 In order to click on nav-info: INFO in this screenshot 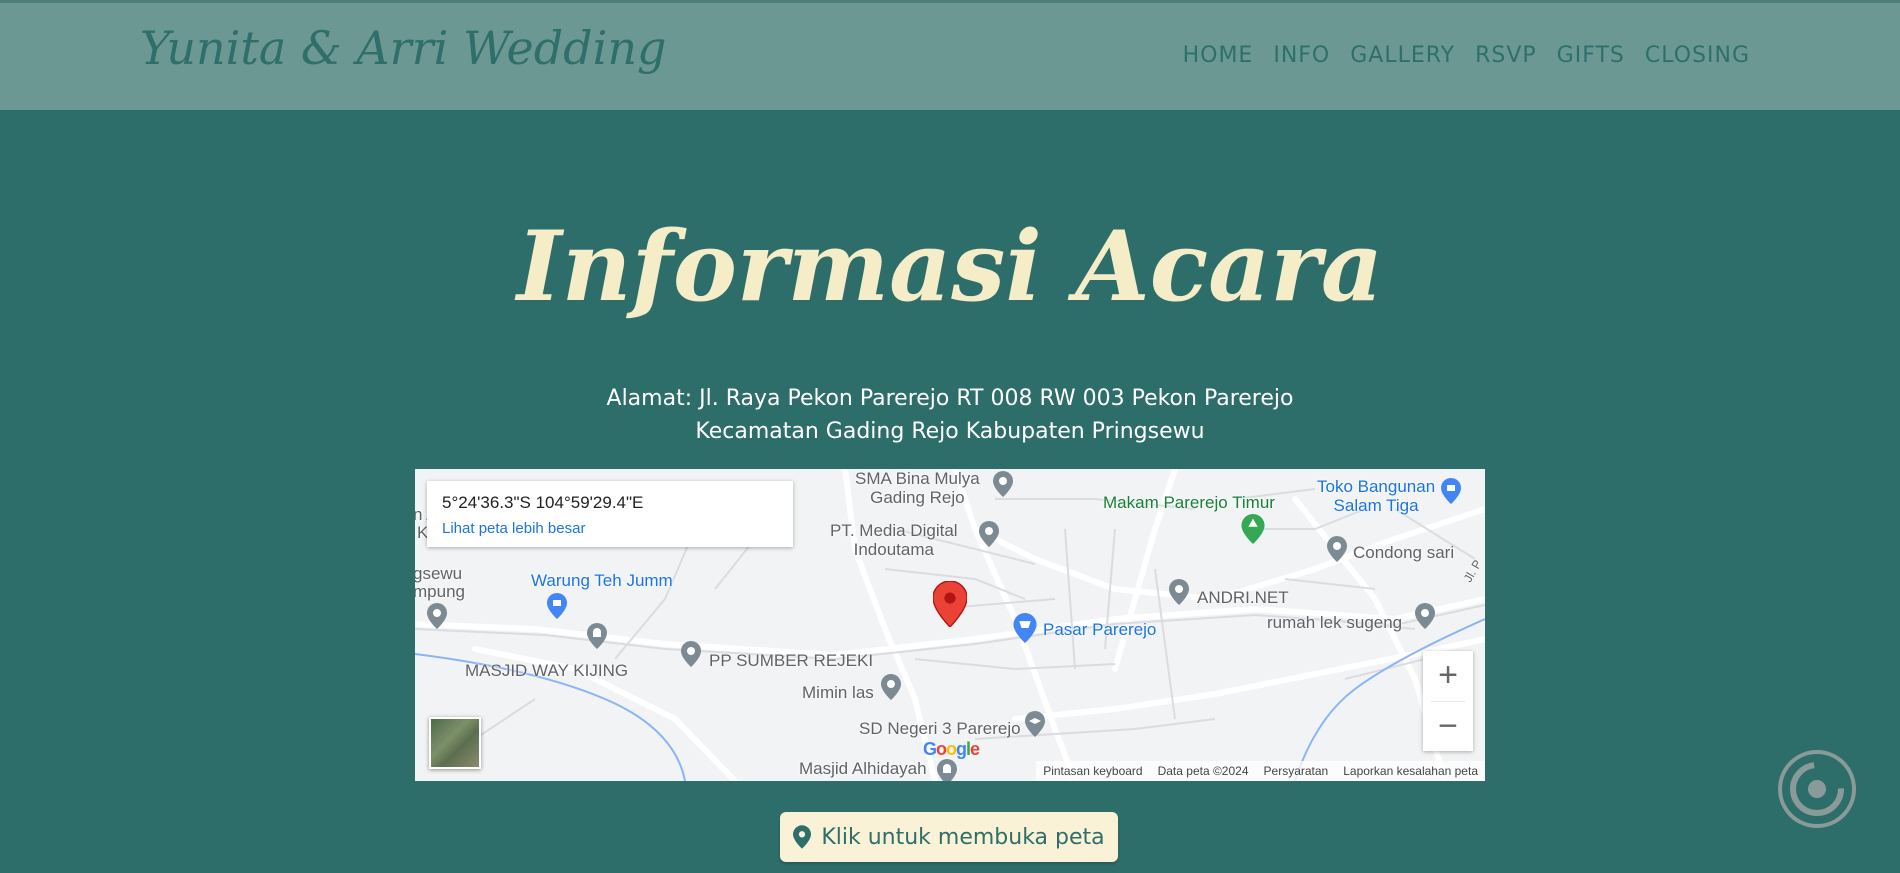, I will do `click(1301, 55)`.